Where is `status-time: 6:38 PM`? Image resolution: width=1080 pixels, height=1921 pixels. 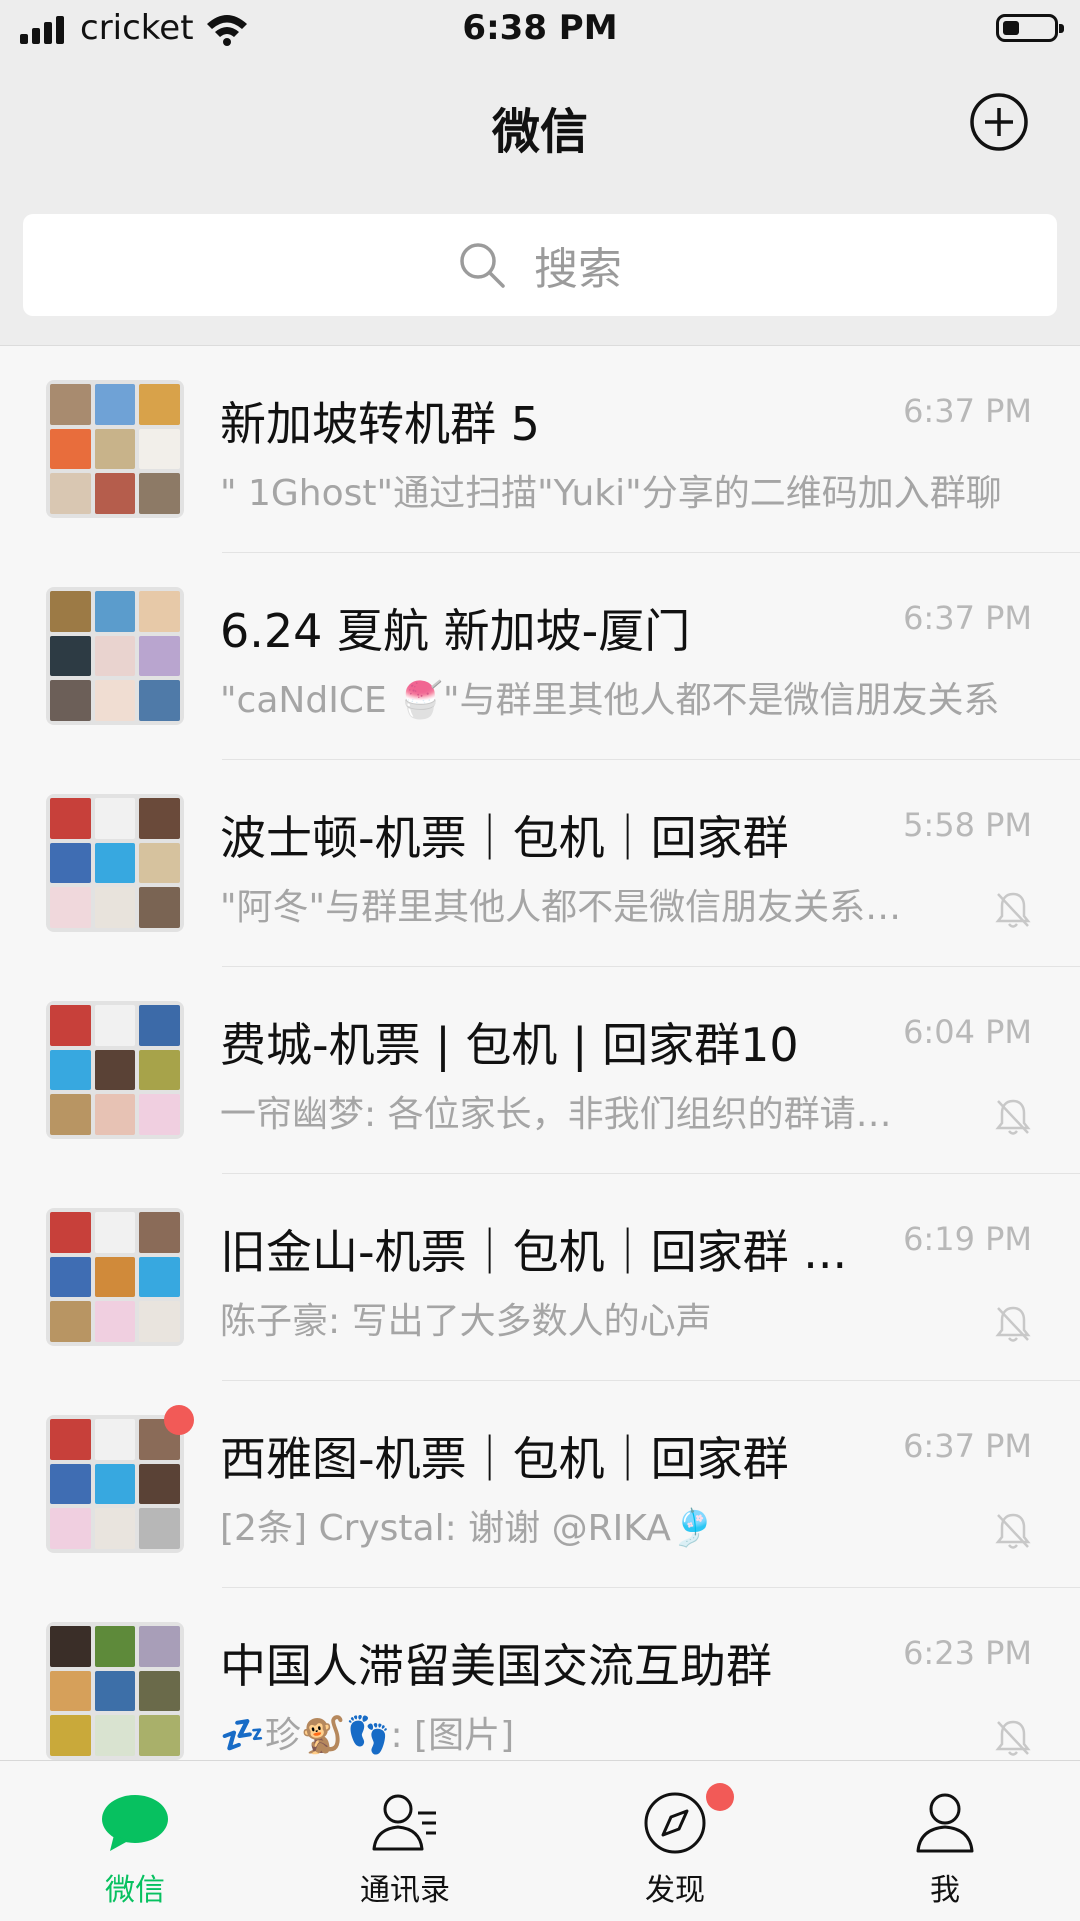 status-time: 6:38 PM is located at coordinates (540, 28).